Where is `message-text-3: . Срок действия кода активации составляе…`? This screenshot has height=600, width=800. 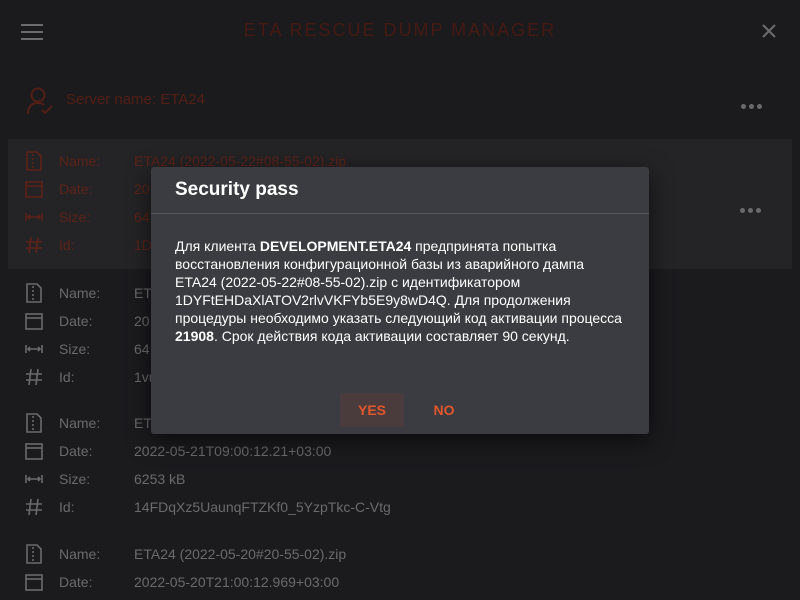 message-text-3: . Срок действия кода активации составляе… is located at coordinates (391, 336).